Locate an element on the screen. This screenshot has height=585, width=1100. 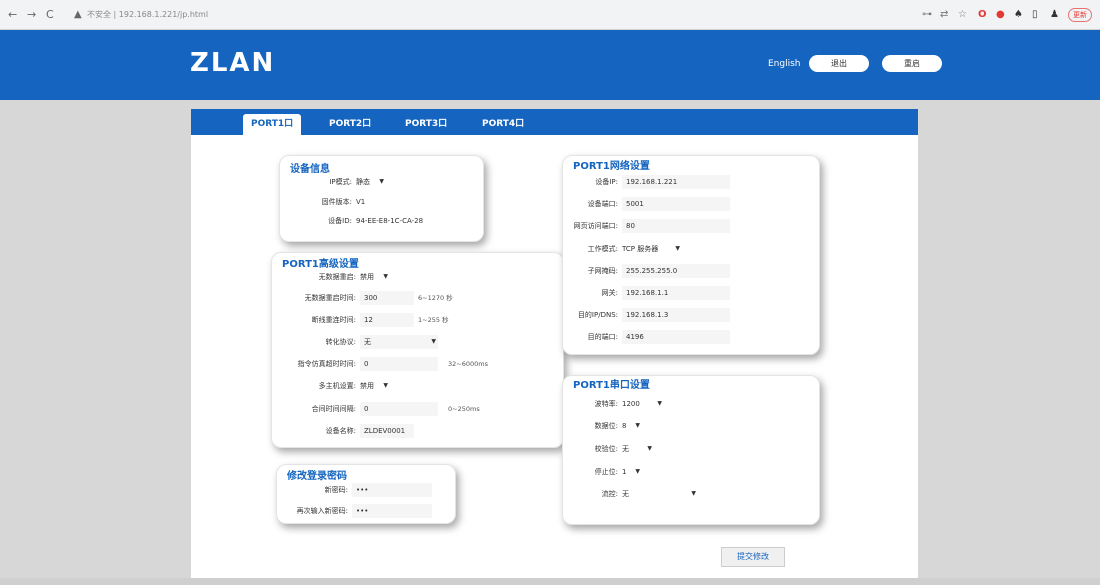
poll-interval-input: 0 is located at coordinates (399, 409).